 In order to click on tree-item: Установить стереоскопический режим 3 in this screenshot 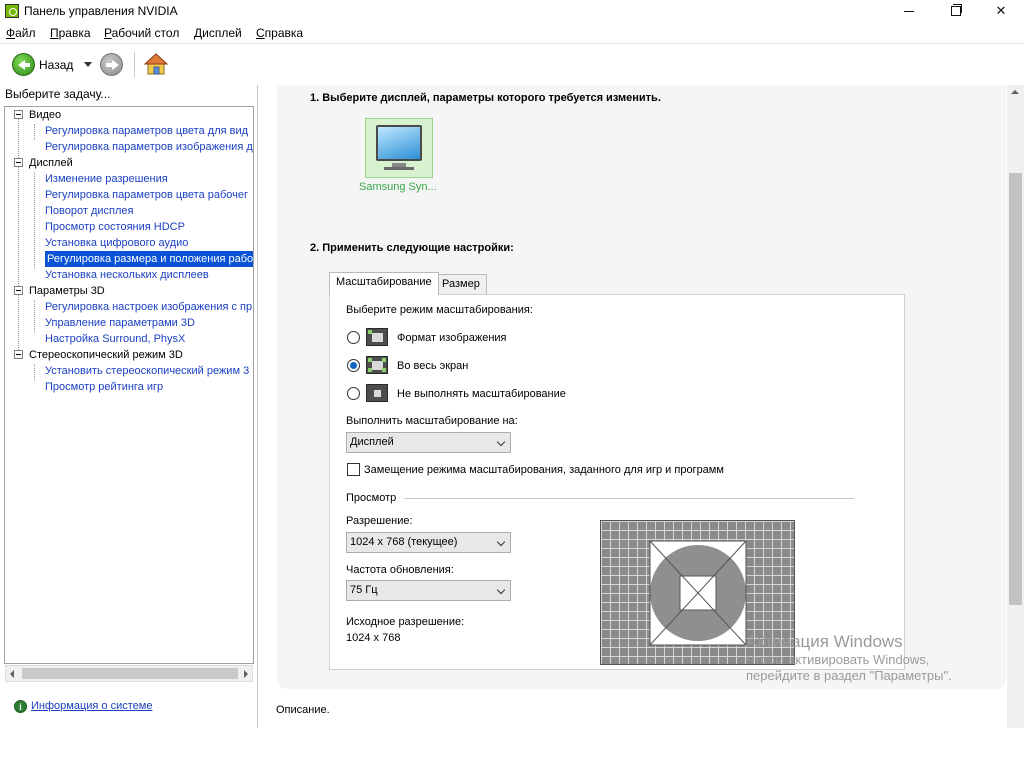, I will do `click(129, 371)`.